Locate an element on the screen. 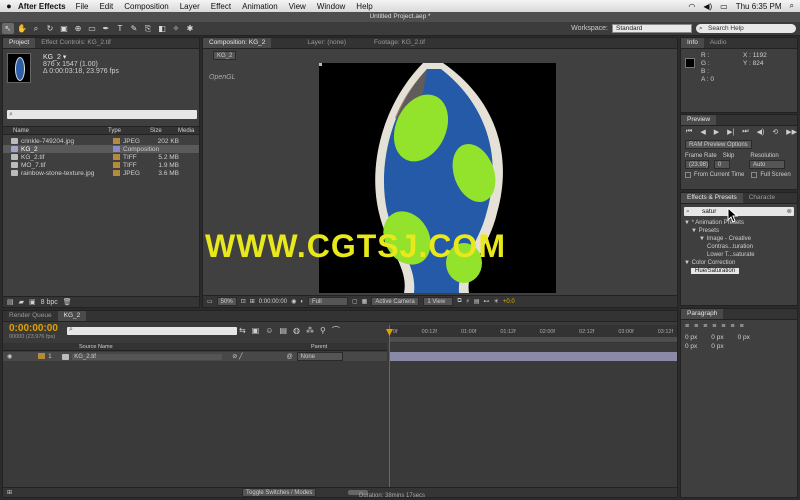 The image size is (800, 500). region-of-interest-icon: ▢ is located at coordinates (355, 301).